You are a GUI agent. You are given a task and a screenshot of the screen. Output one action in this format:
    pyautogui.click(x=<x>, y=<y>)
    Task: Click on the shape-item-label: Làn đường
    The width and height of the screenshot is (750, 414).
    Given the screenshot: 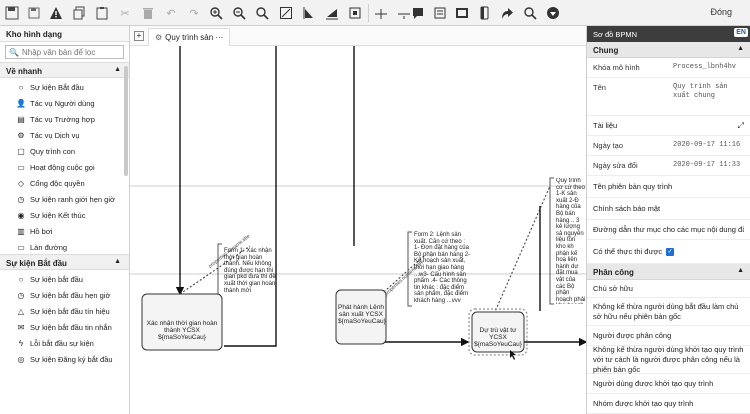 What is the action you would take?
    pyautogui.click(x=49, y=247)
    